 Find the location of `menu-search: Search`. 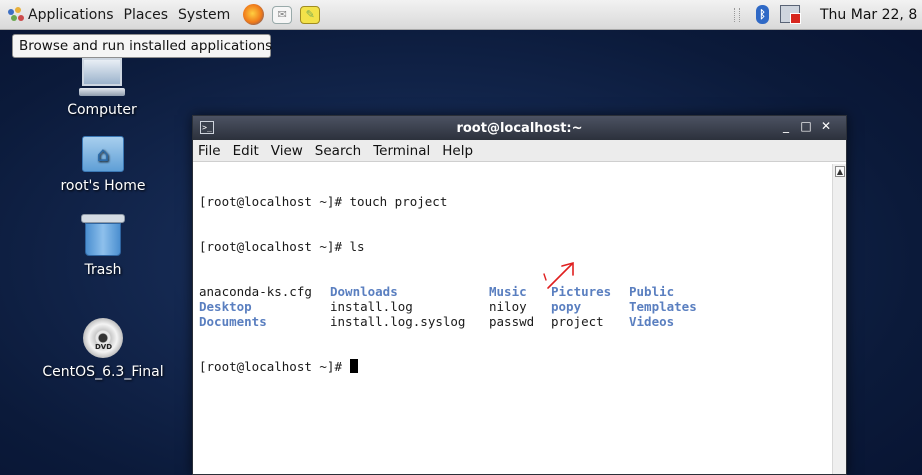

menu-search: Search is located at coordinates (338, 151).